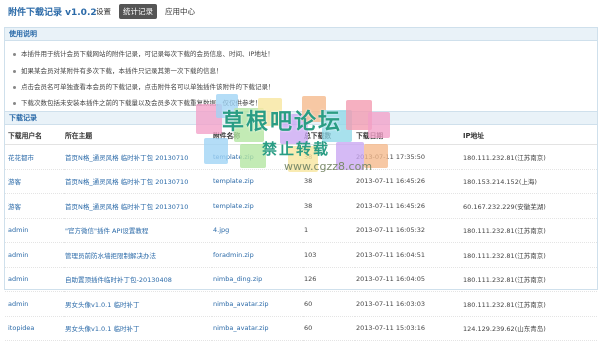  Describe the element at coordinates (529, 206) in the screenshot. I see `ip-address: 60.167.232.229(安徽芜湖)` at that location.